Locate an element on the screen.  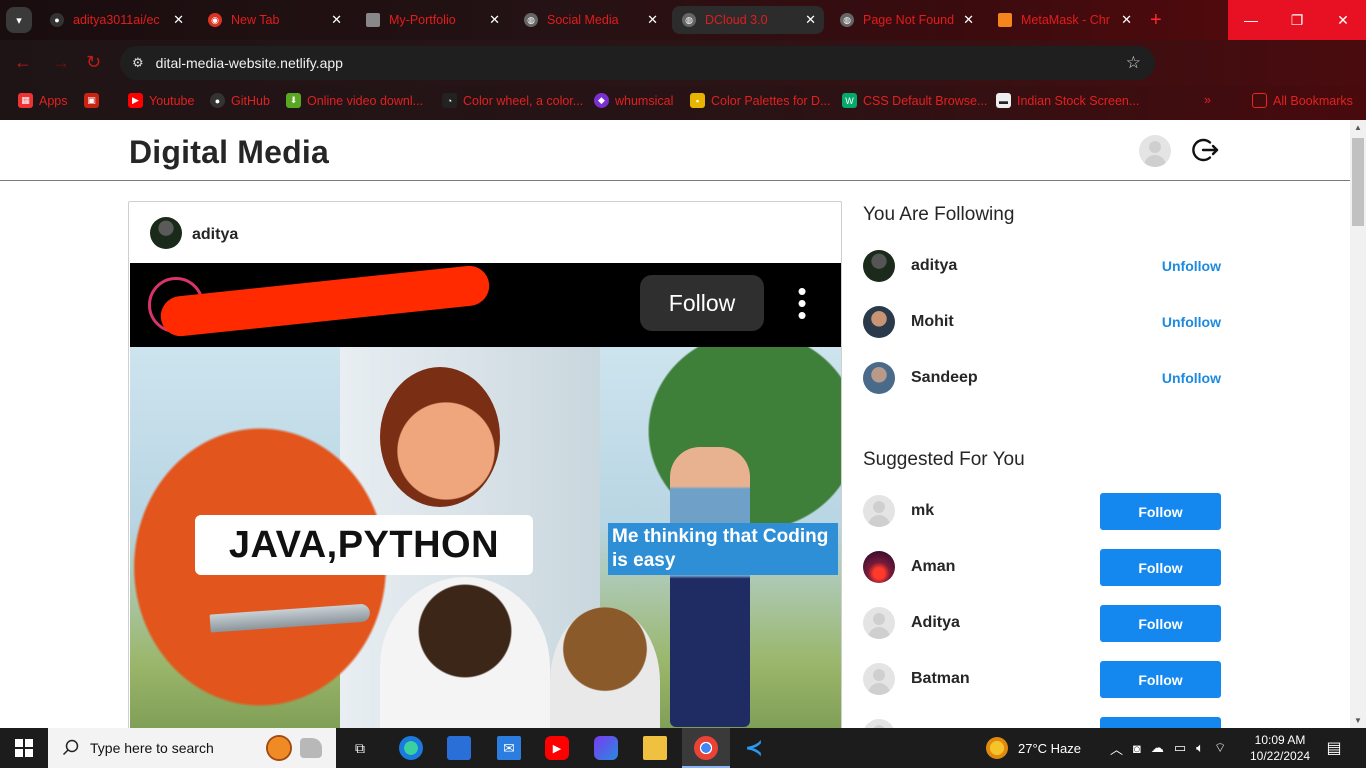
browser-tab: MetaMask - Chr ✕ is located at coordinates (1064, 20).